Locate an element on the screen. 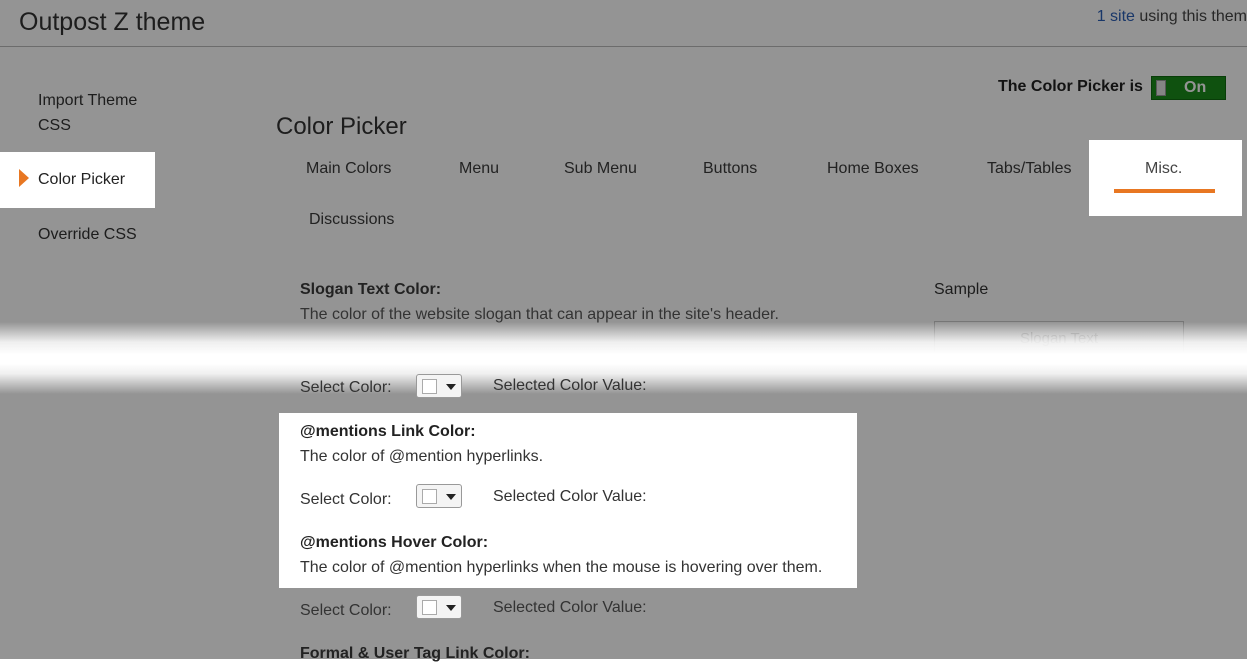 The width and height of the screenshot is (1247, 663). tab-discussions: Discussions is located at coordinates (351, 220).